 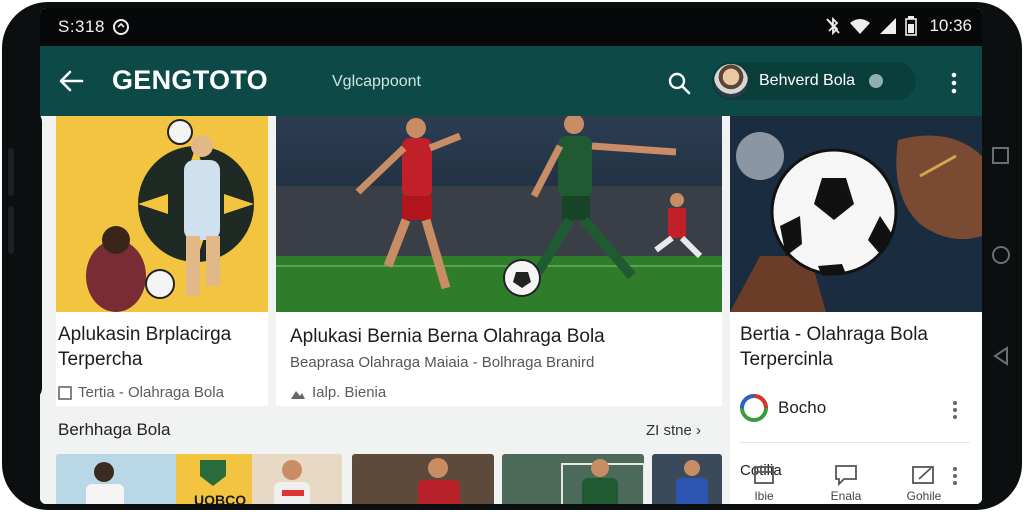 What do you see at coordinates (29, 255) in the screenshot?
I see `camera-cutout` at bounding box center [29, 255].